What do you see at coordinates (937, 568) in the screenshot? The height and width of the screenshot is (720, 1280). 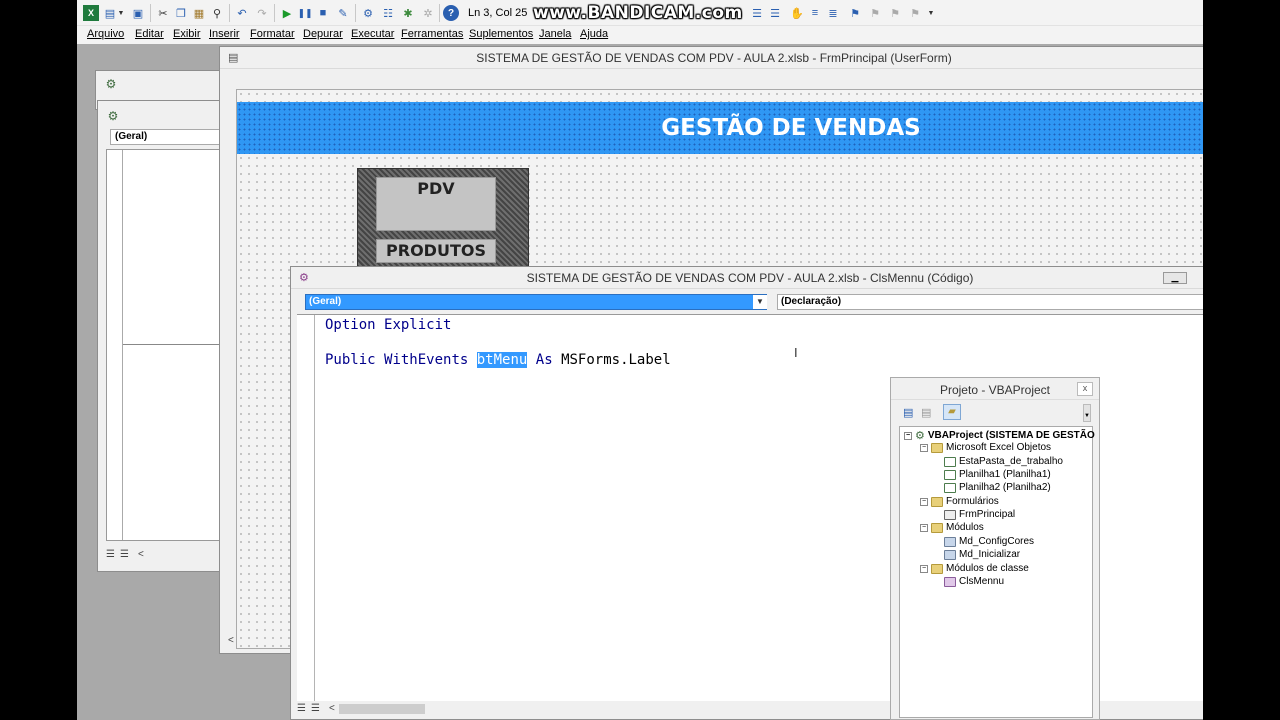 I see `folder-icon` at bounding box center [937, 568].